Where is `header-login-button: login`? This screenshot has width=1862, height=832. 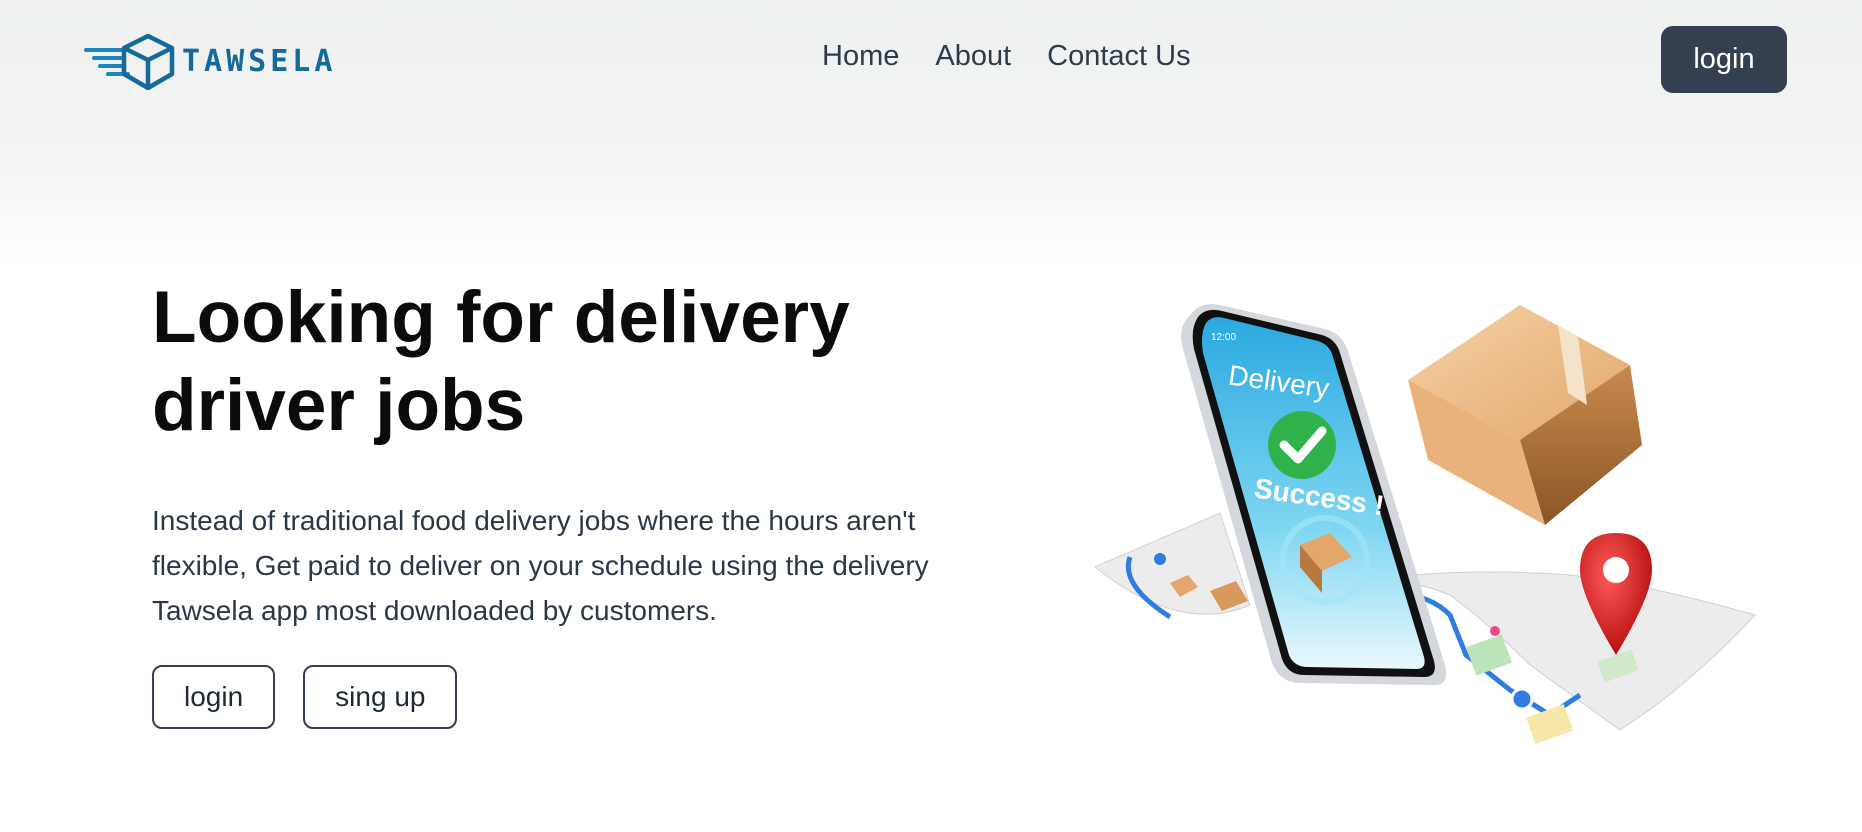
header-login-button: login is located at coordinates (1724, 59).